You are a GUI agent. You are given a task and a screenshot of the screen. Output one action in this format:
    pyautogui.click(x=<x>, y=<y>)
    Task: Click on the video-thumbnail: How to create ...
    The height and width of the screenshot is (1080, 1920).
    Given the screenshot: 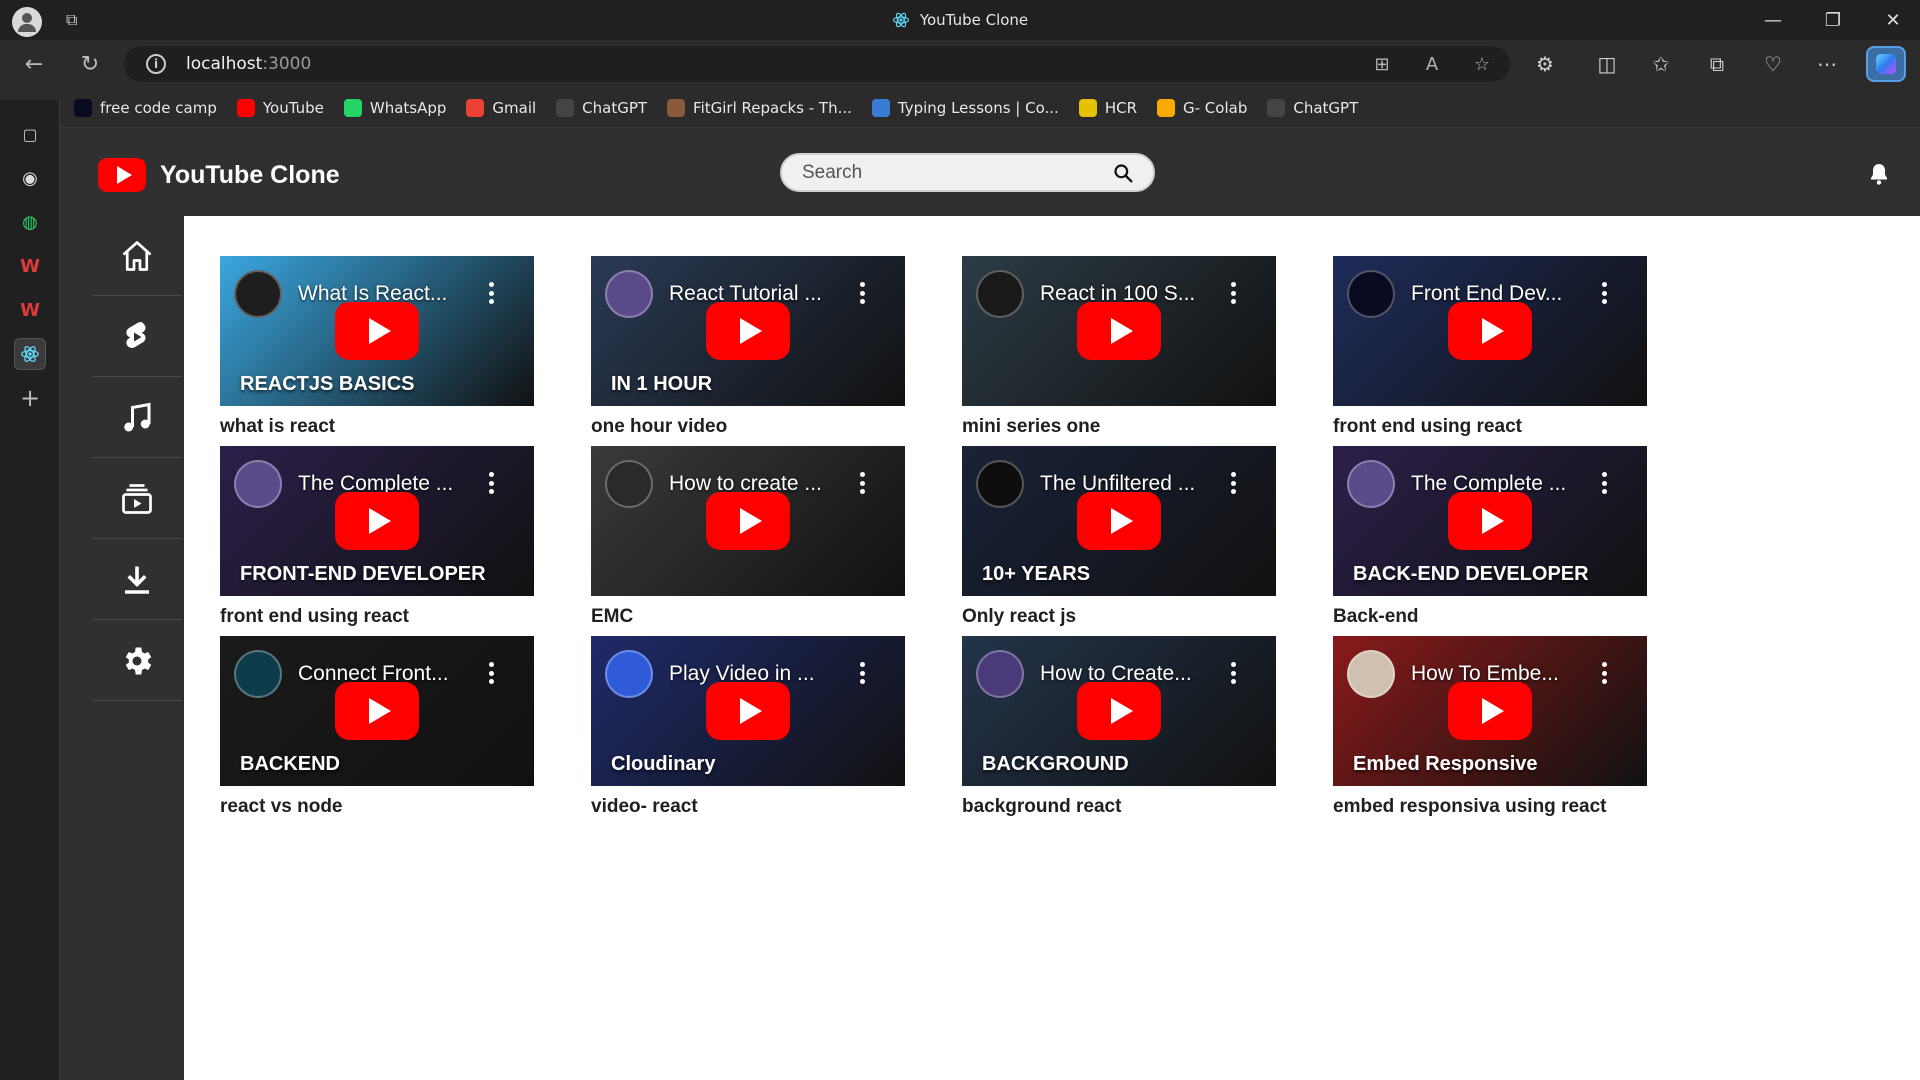 What is the action you would take?
    pyautogui.click(x=748, y=521)
    